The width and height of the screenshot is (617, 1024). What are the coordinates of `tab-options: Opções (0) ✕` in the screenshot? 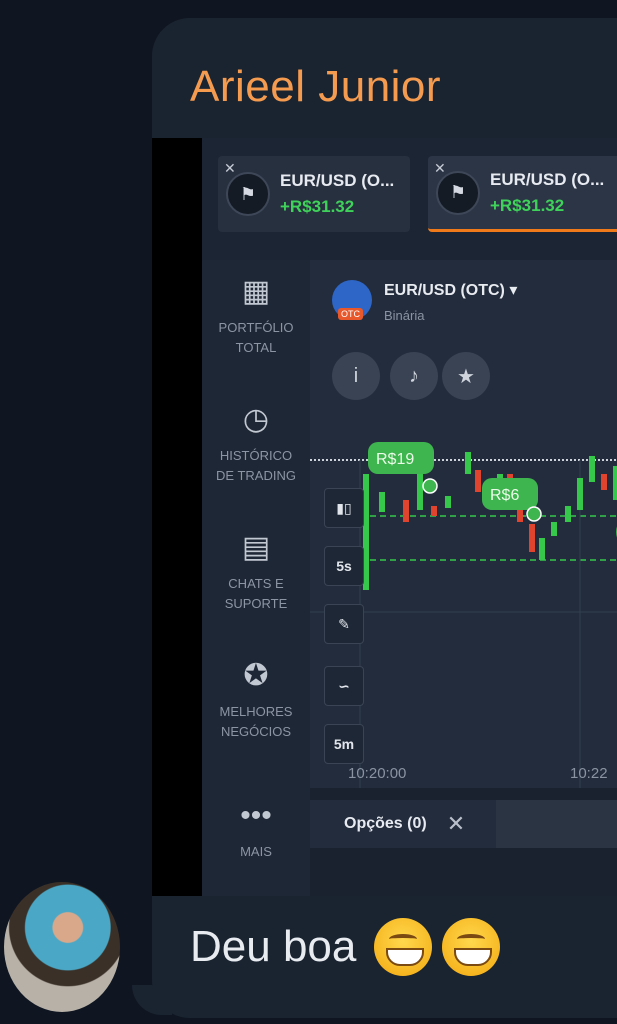 It's located at (403, 824).